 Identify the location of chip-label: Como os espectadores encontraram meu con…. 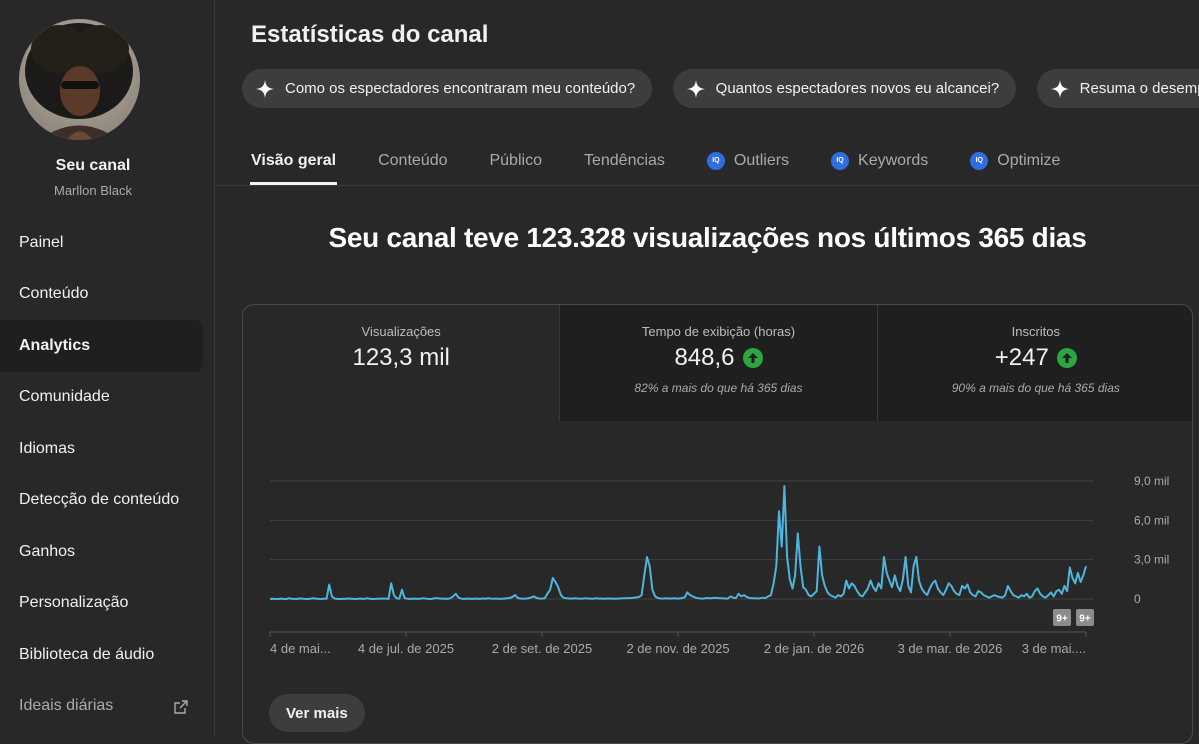
(460, 88).